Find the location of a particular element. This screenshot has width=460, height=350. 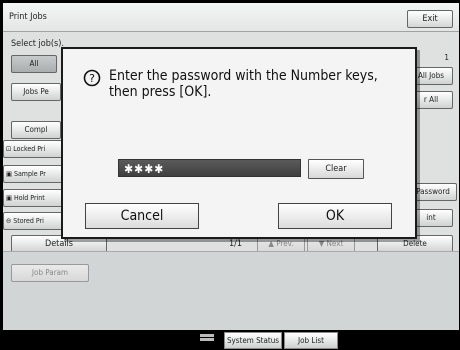

dialog-message-line2: then press [OK]. is located at coordinates (160, 92).